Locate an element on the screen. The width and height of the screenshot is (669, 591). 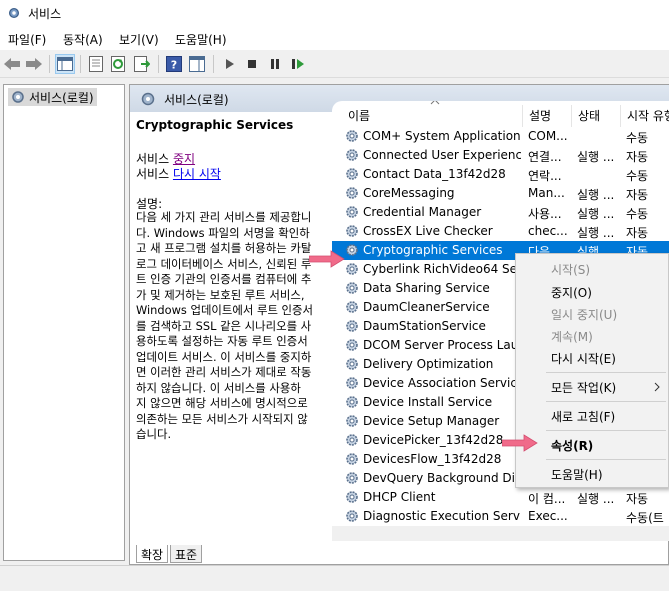
column-header-name: 이름 is located at coordinates (437, 115).